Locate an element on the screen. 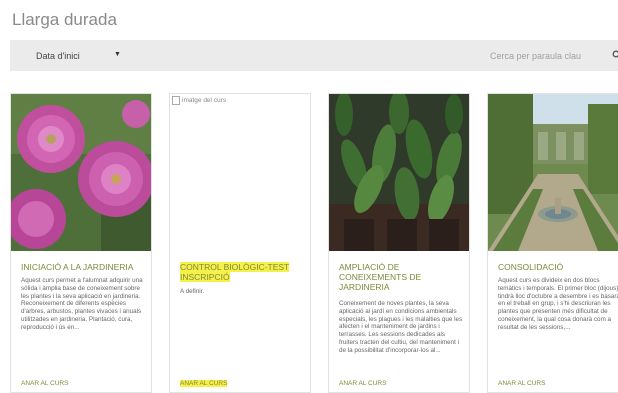  page-title: Llarga durada is located at coordinates (64, 19).